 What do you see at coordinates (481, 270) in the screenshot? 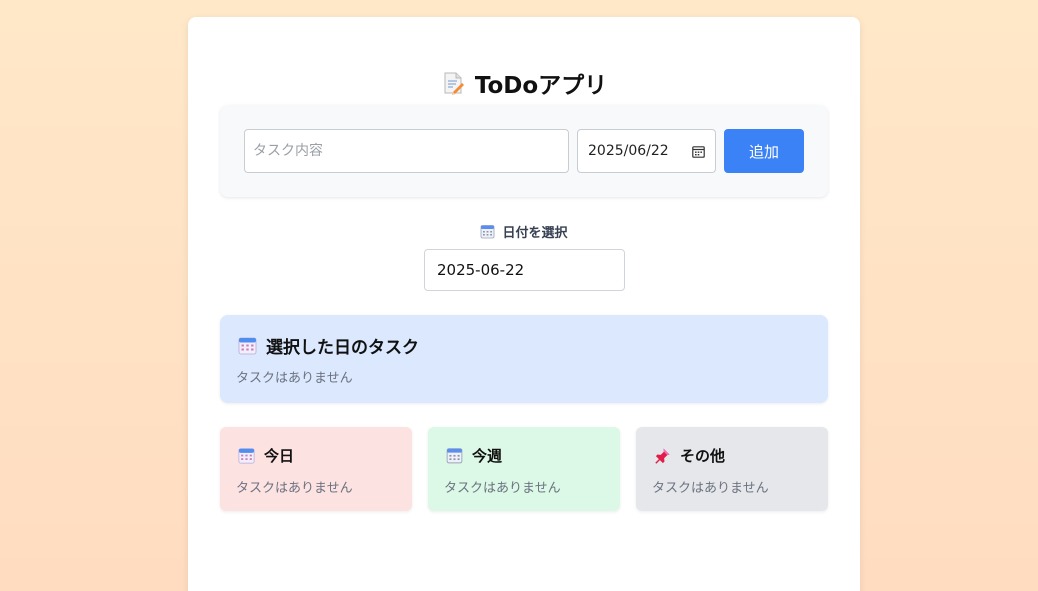
I see `date-select-value: 2025-06-22` at bounding box center [481, 270].